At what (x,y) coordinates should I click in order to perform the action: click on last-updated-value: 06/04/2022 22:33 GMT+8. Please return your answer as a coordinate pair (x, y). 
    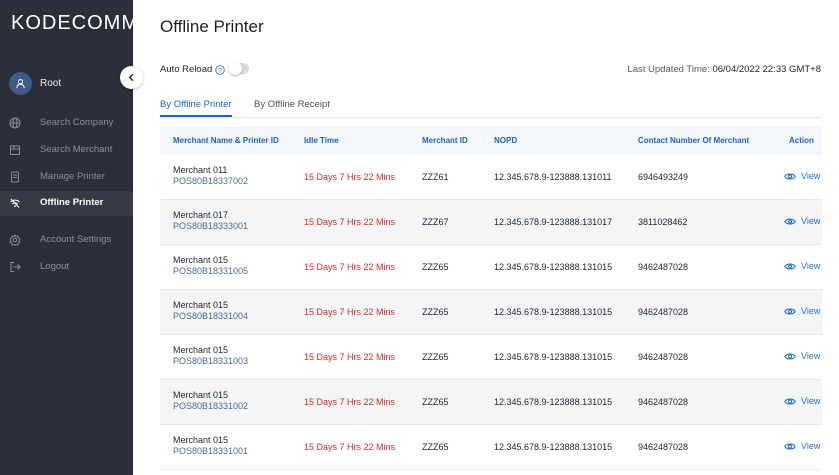
    Looking at the image, I should click on (766, 69).